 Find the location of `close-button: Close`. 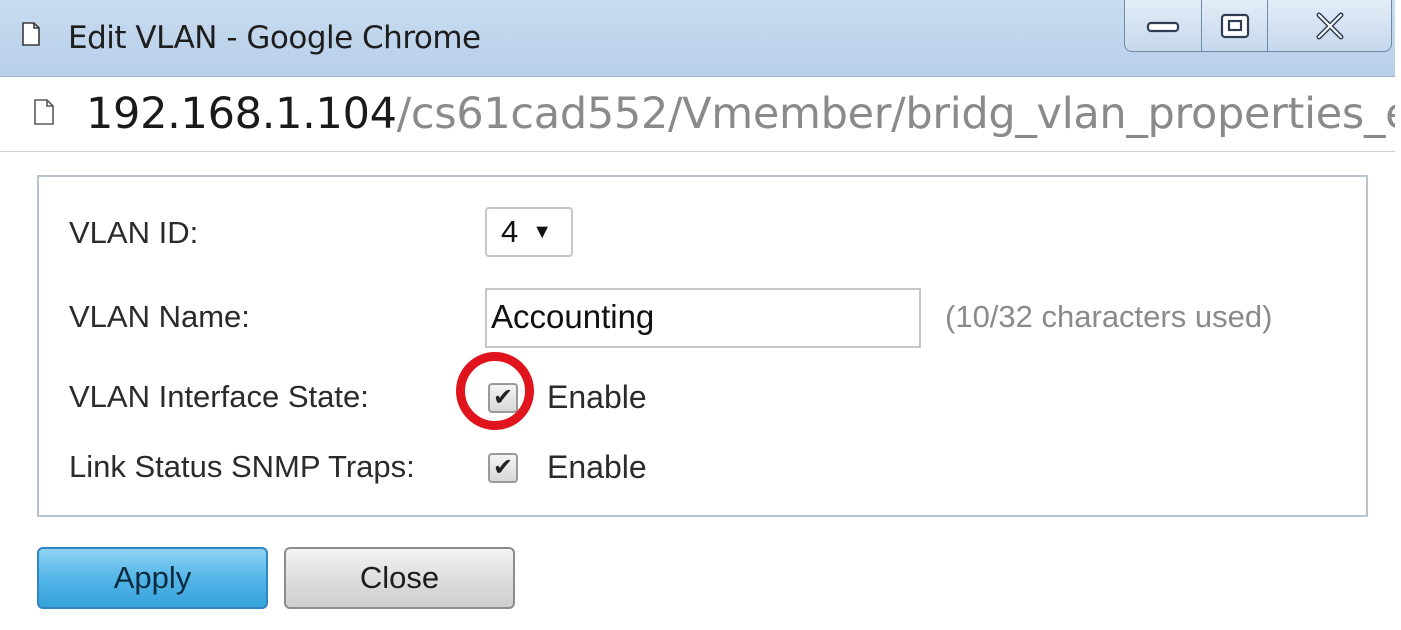

close-button: Close is located at coordinates (399, 578).